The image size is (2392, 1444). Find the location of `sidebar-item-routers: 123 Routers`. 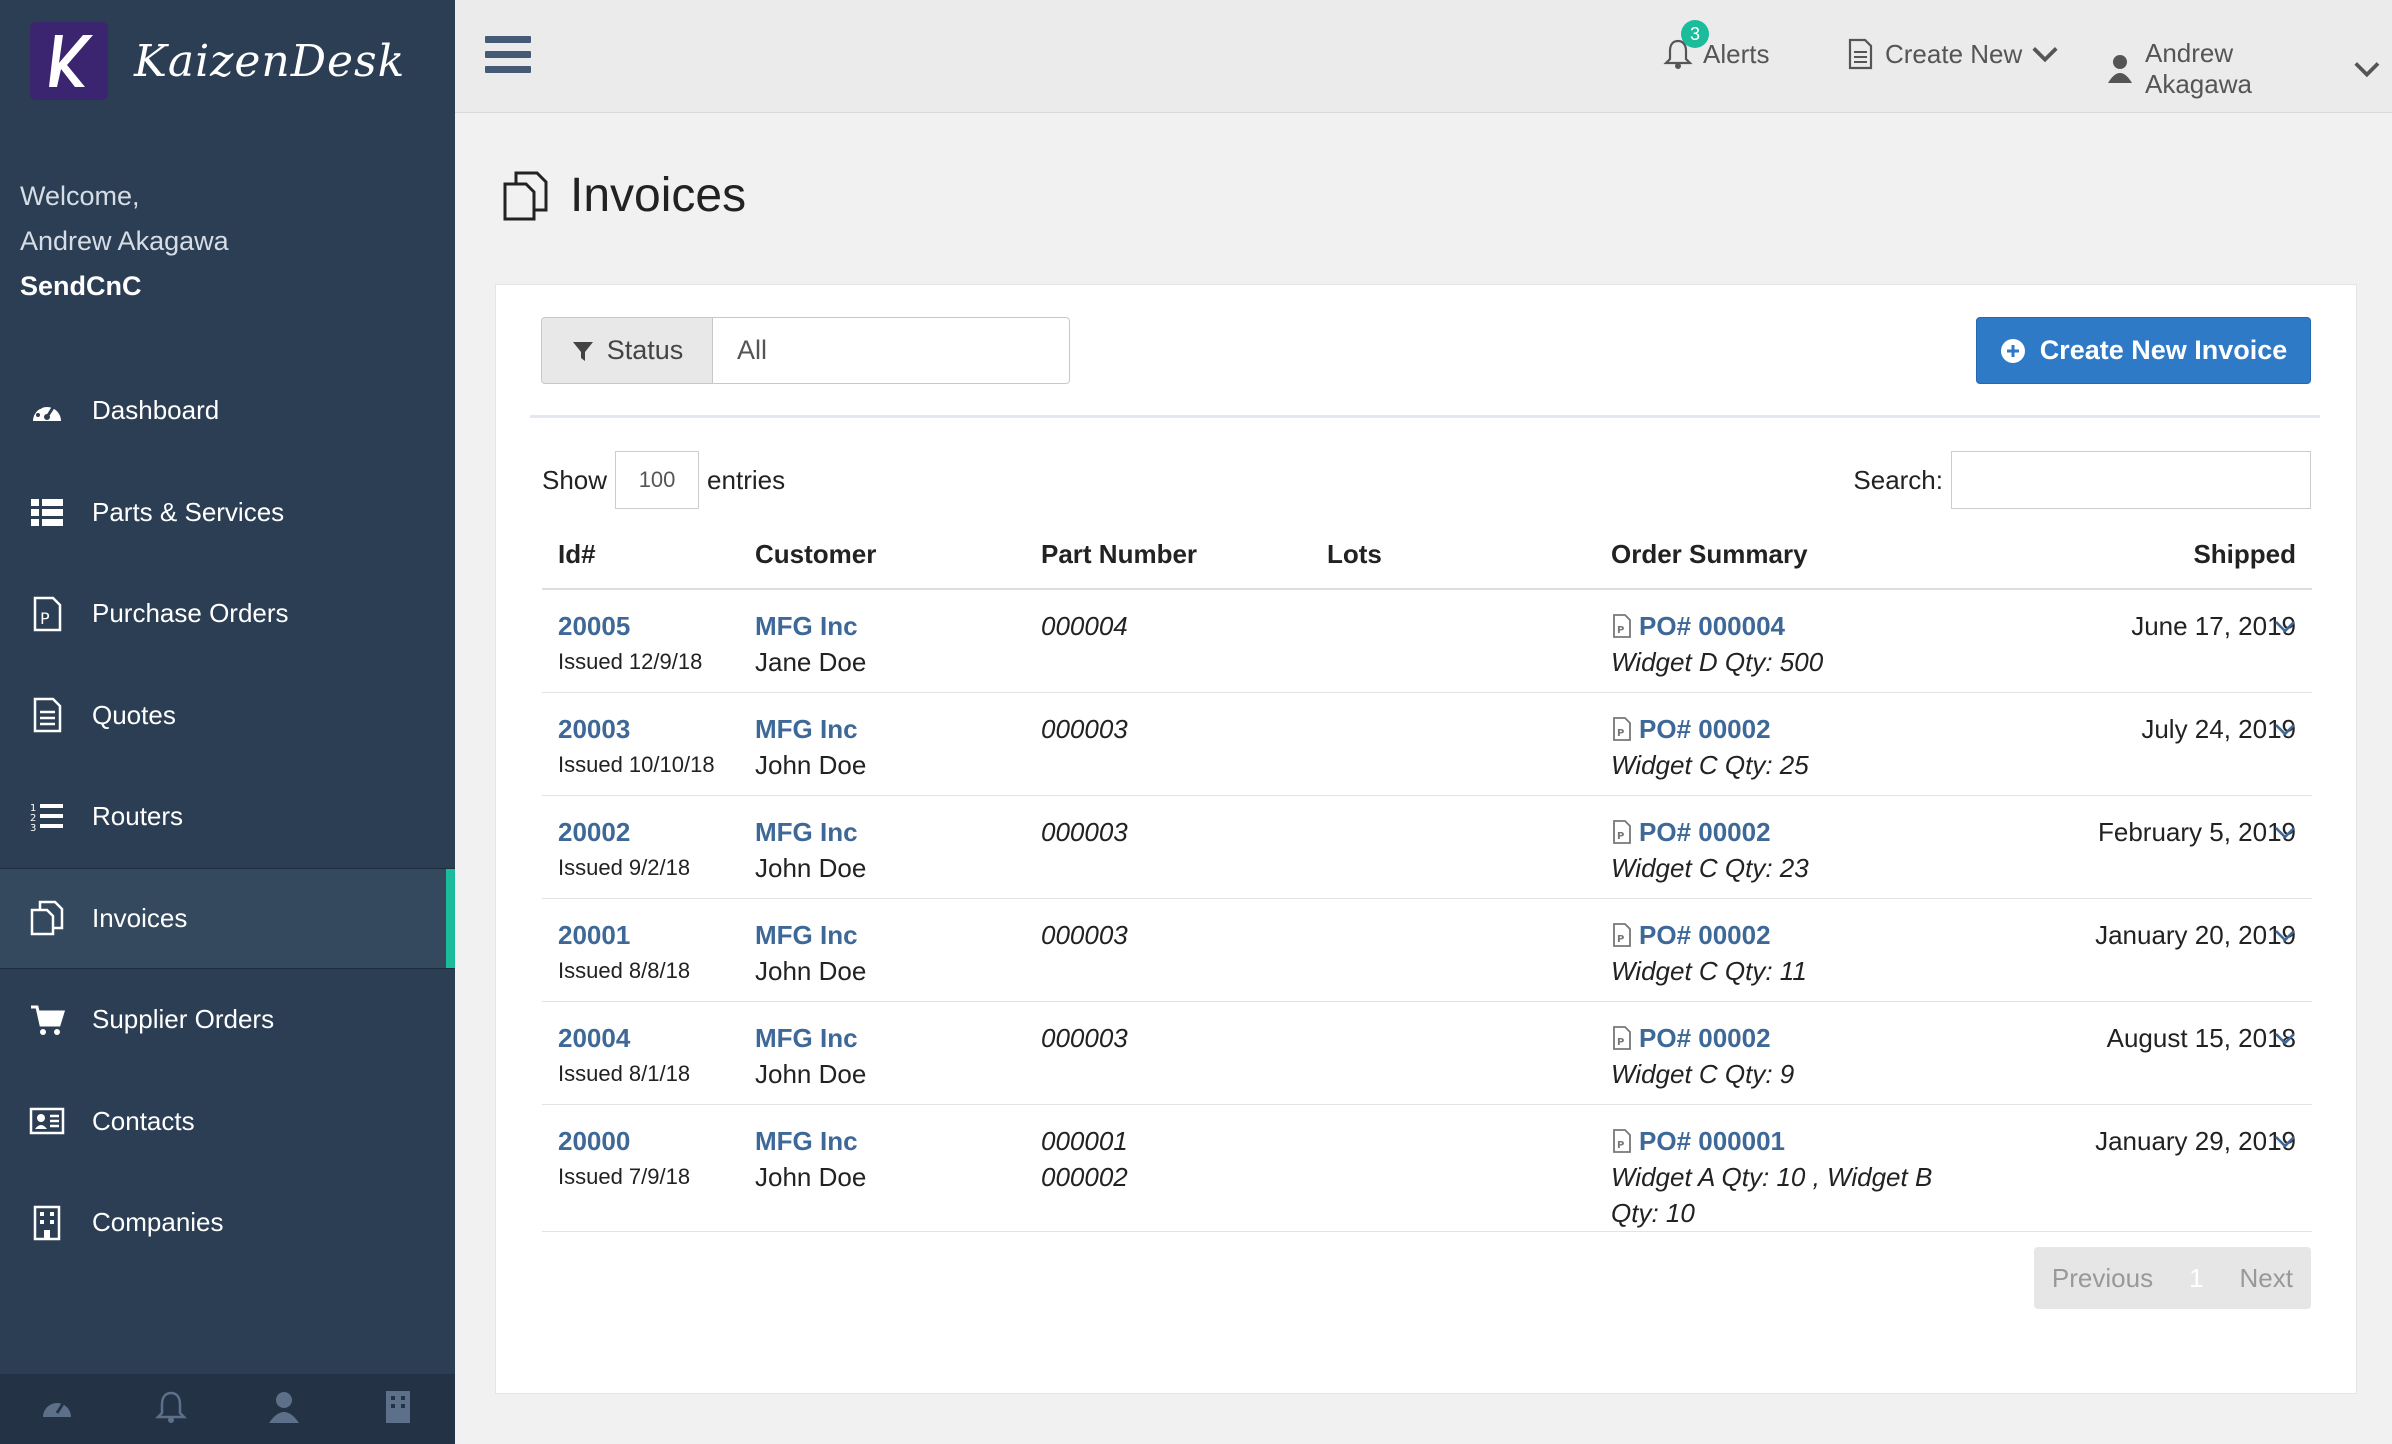

sidebar-item-routers: 123 Routers is located at coordinates (227, 817).